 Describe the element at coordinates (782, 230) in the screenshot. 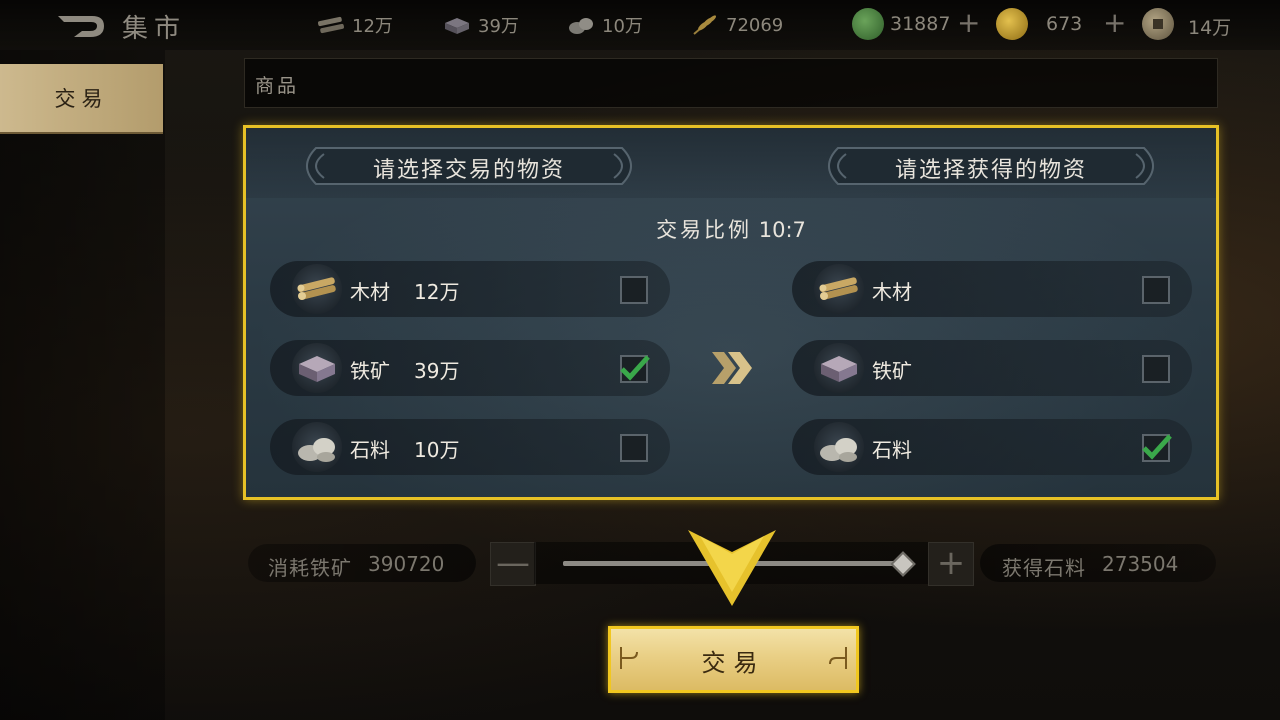

I see `ratio-value: 10:7` at that location.